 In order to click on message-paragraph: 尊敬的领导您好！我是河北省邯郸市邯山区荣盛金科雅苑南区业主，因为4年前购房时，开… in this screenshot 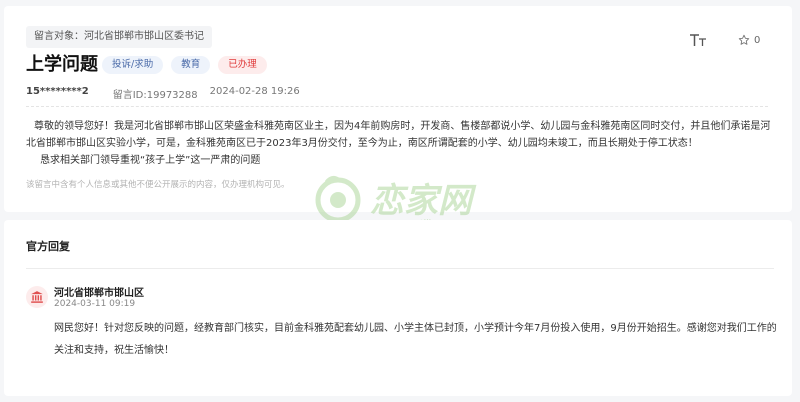, I will do `click(398, 135)`.